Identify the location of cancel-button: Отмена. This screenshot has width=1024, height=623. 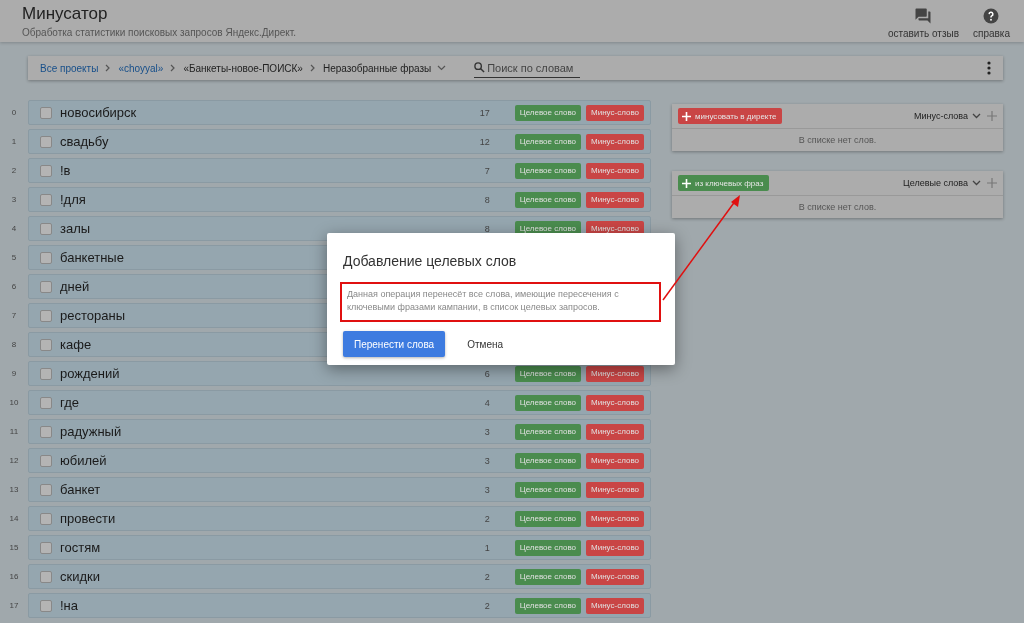
(485, 344).